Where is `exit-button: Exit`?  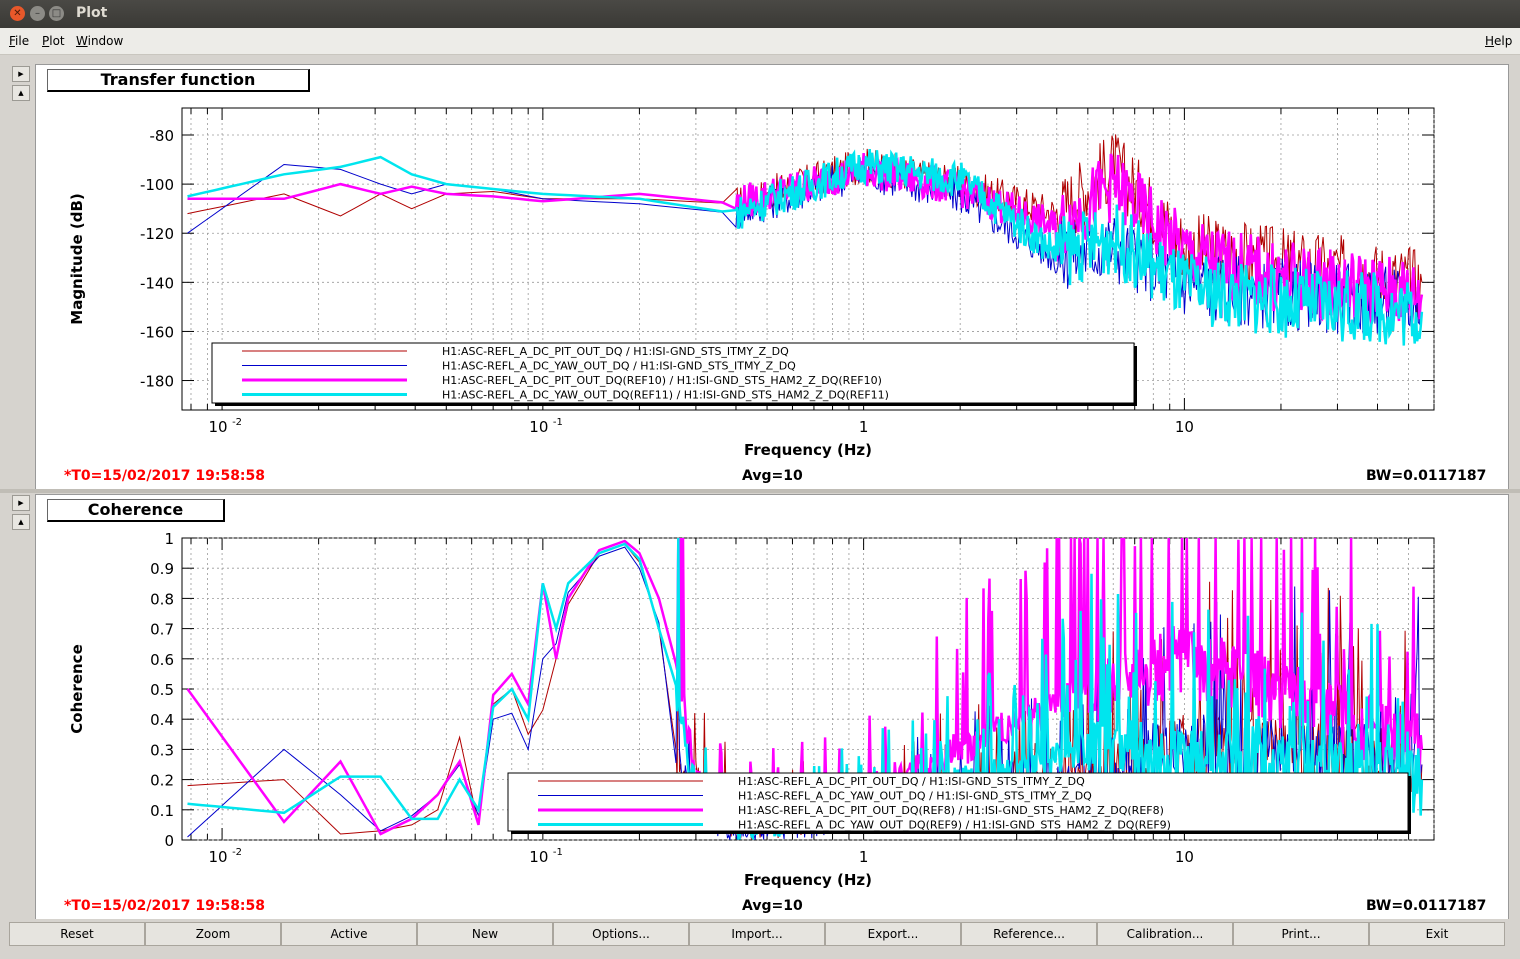
exit-button: Exit is located at coordinates (1437, 934).